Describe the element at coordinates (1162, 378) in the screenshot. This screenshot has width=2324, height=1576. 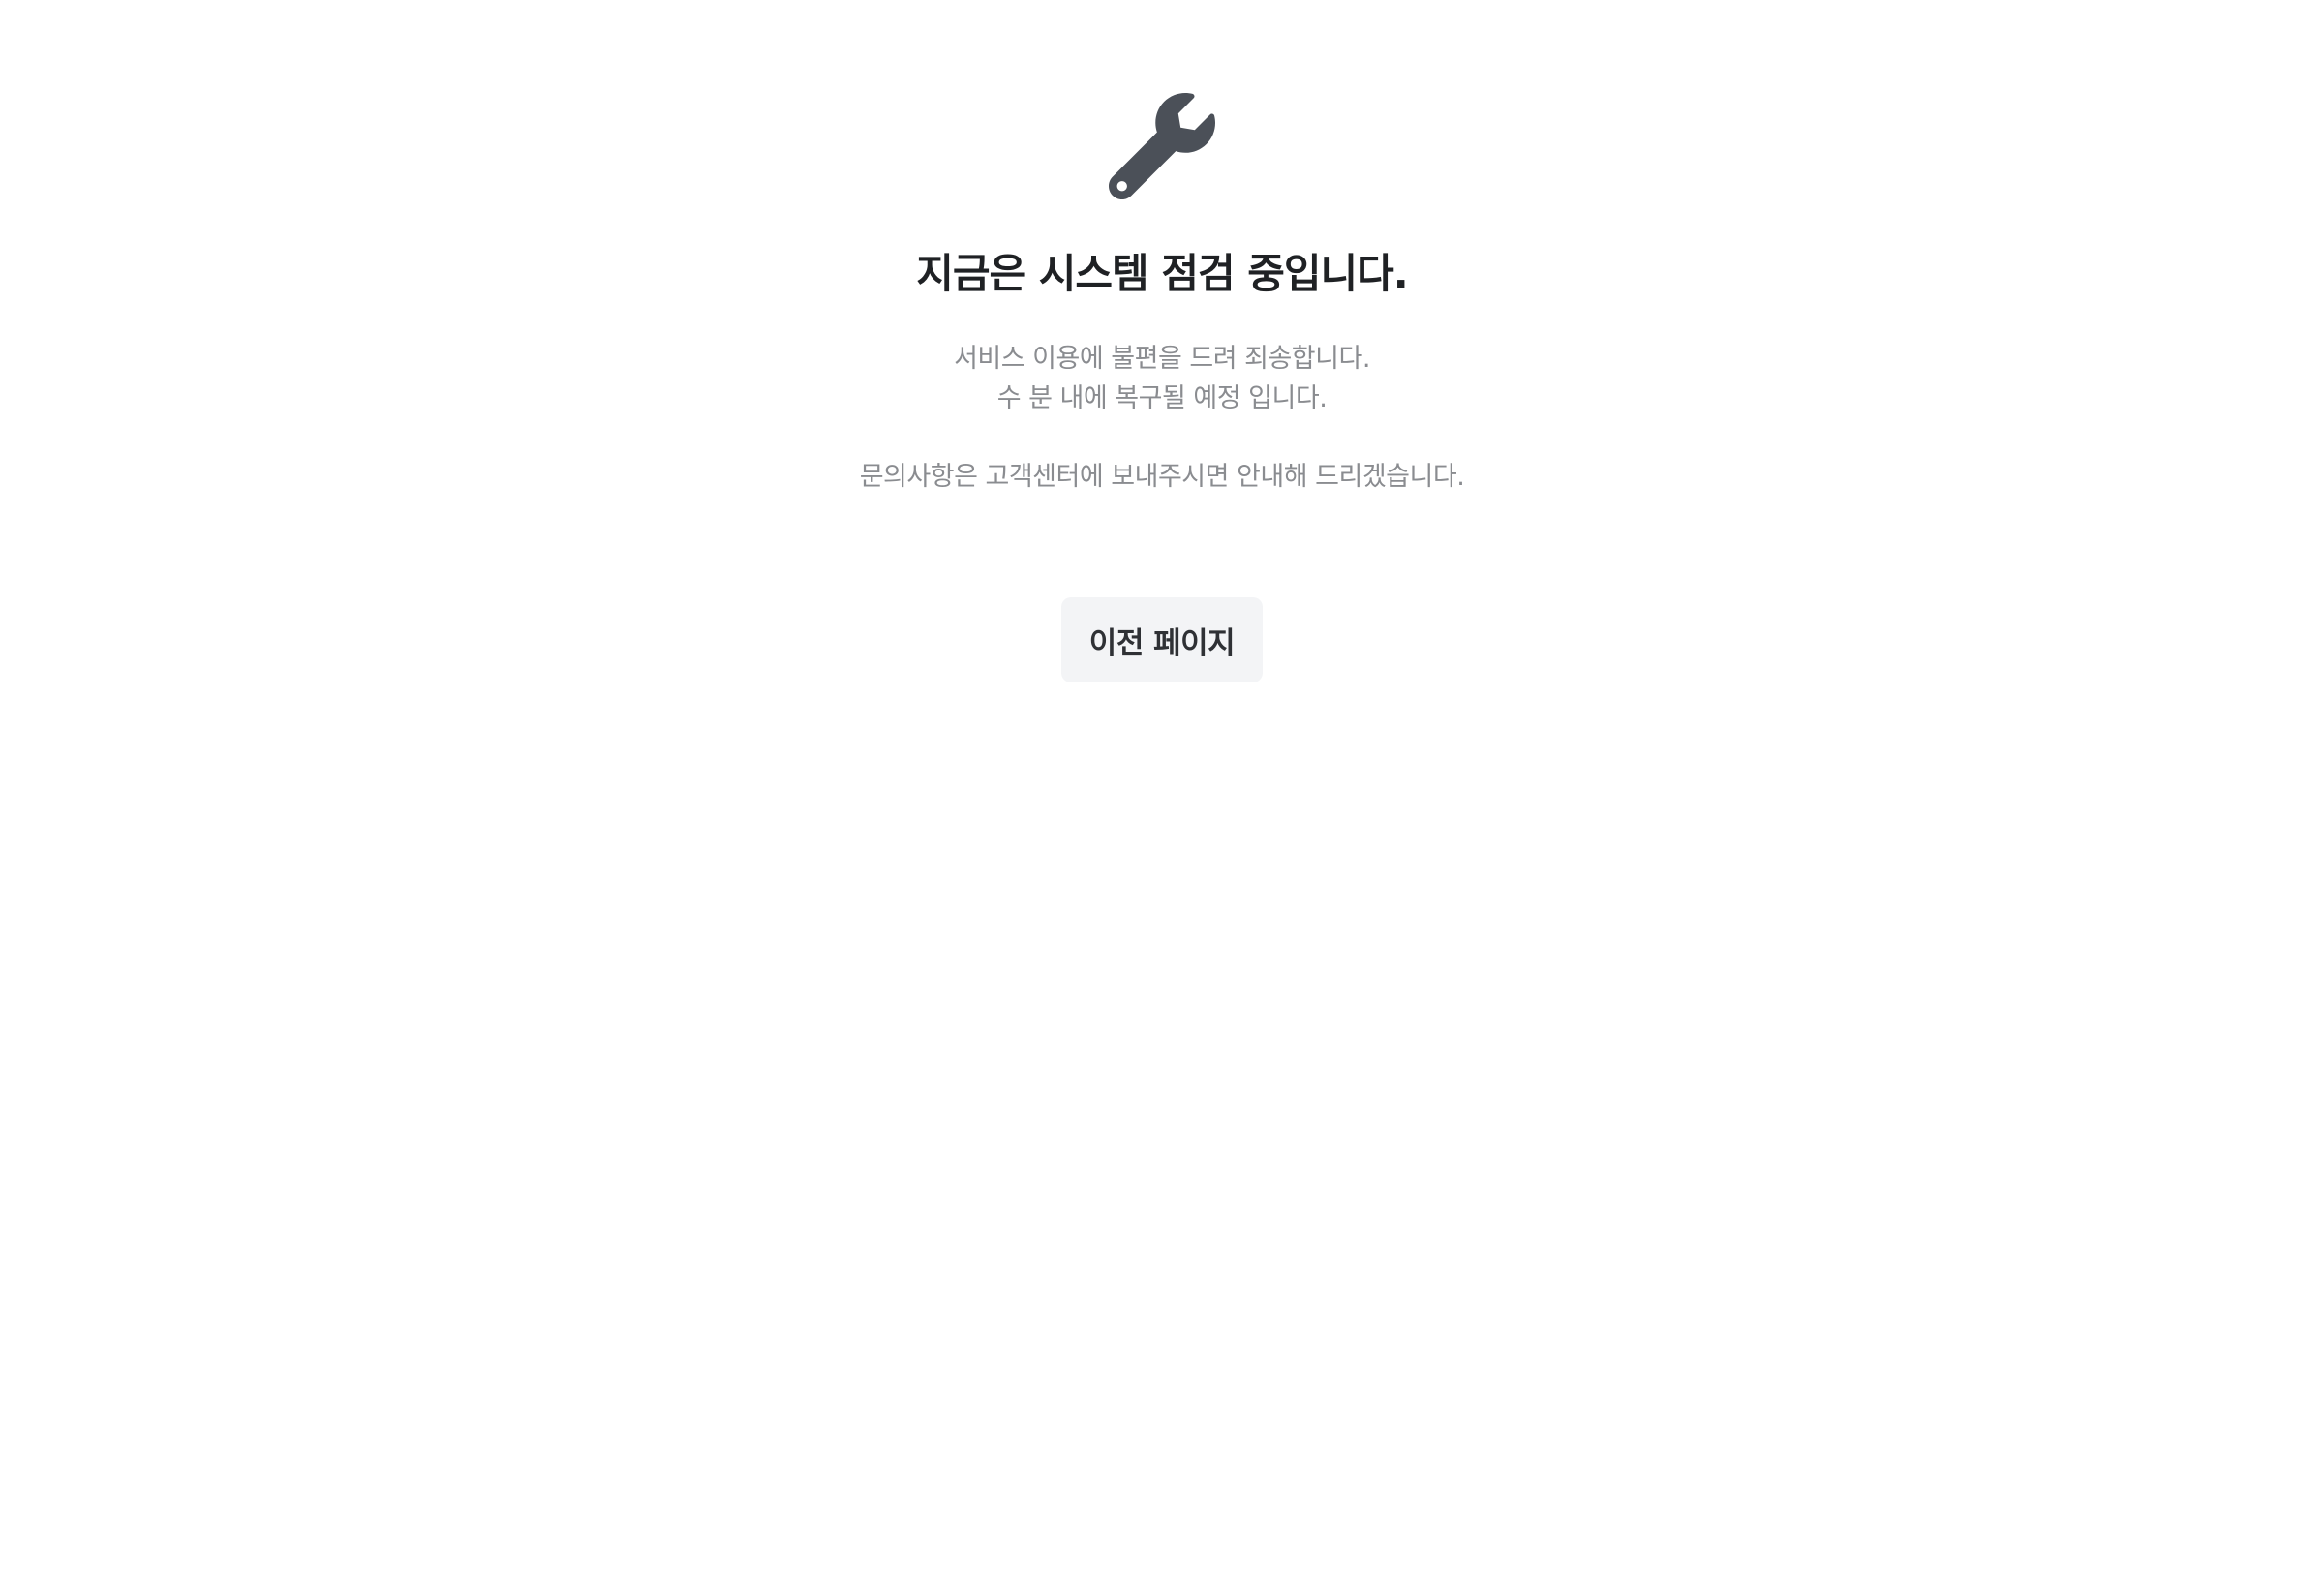
I see `maintenance-description: 서비스 이용에 불편을 드려 죄송합니다. 수 분 내에 복구될 예정 입니다.` at that location.